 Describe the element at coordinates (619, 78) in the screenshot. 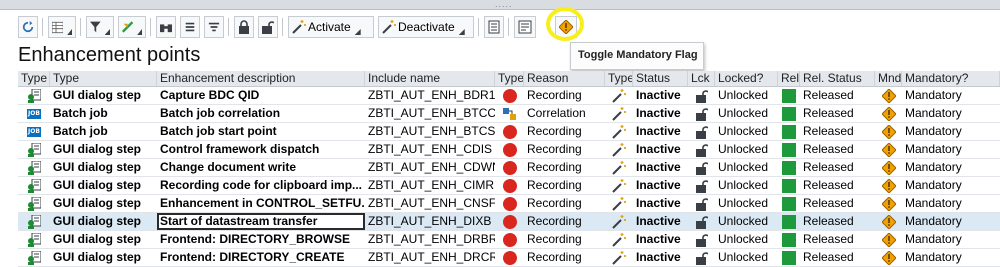

I see `col-status-type-header: Type` at that location.